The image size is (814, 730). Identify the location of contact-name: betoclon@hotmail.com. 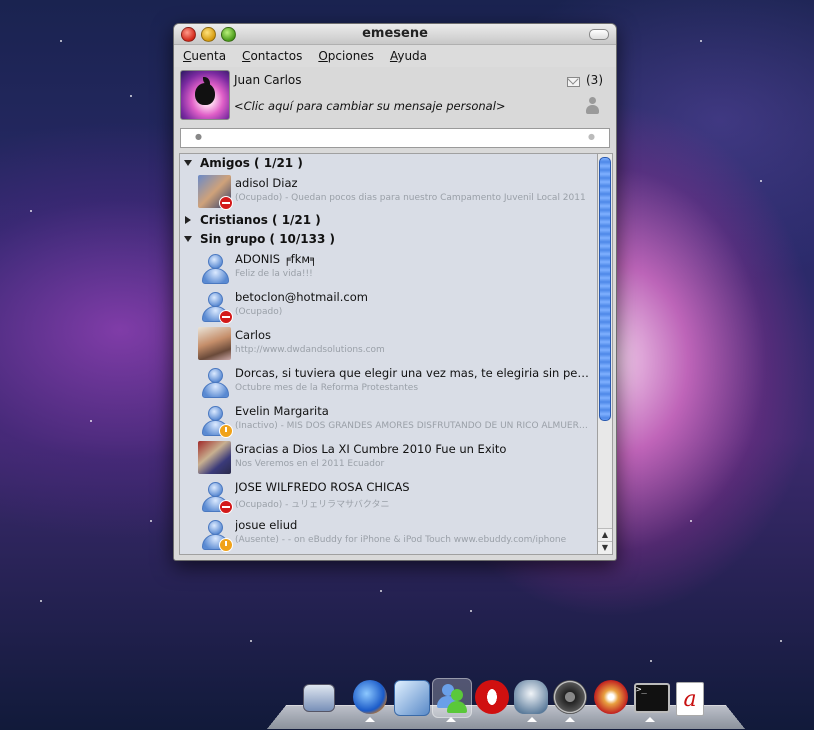
(301, 297).